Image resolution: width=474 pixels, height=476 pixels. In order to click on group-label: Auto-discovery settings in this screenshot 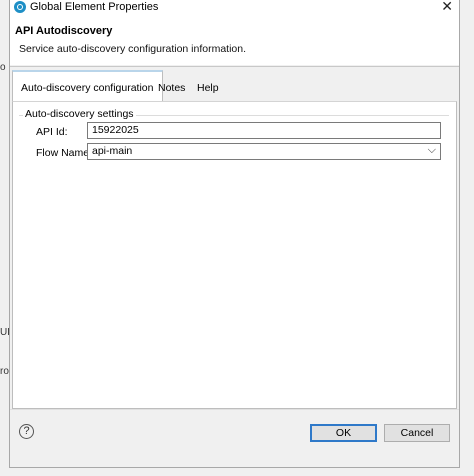, I will do `click(79, 114)`.